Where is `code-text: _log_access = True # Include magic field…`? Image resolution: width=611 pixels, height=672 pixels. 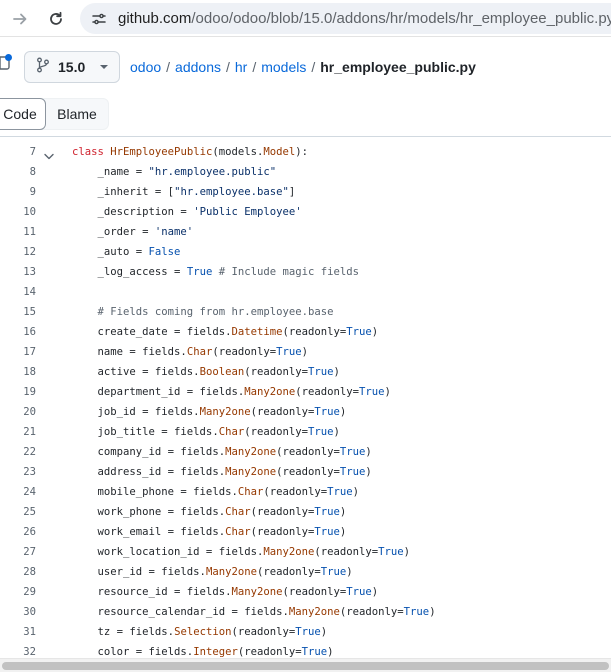
code-text: _log_access = True # Include magic field… is located at coordinates (216, 272).